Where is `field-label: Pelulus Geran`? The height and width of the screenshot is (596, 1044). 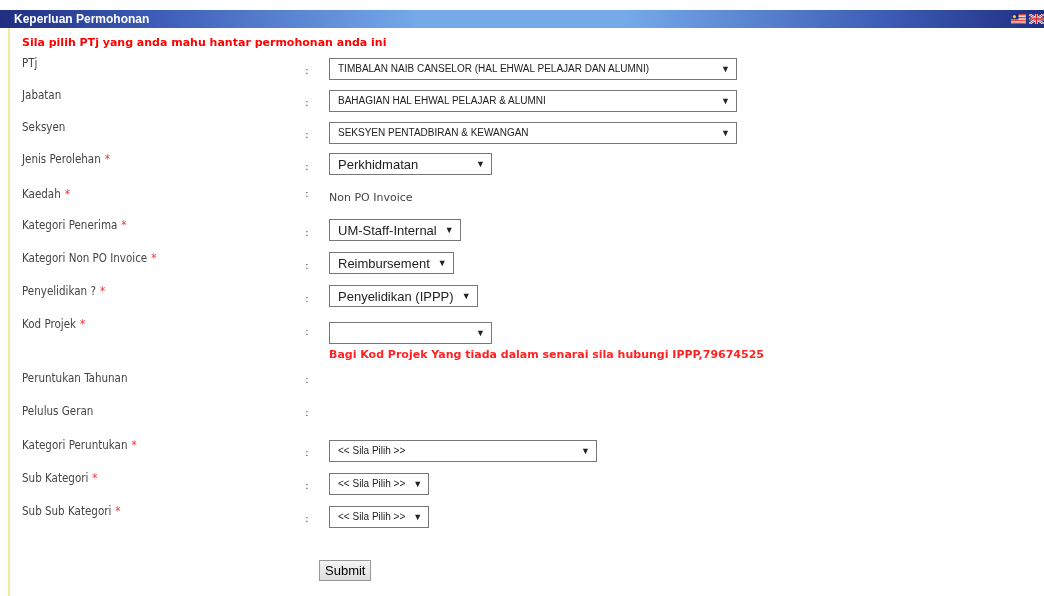
field-label: Pelulus Geran is located at coordinates (58, 411).